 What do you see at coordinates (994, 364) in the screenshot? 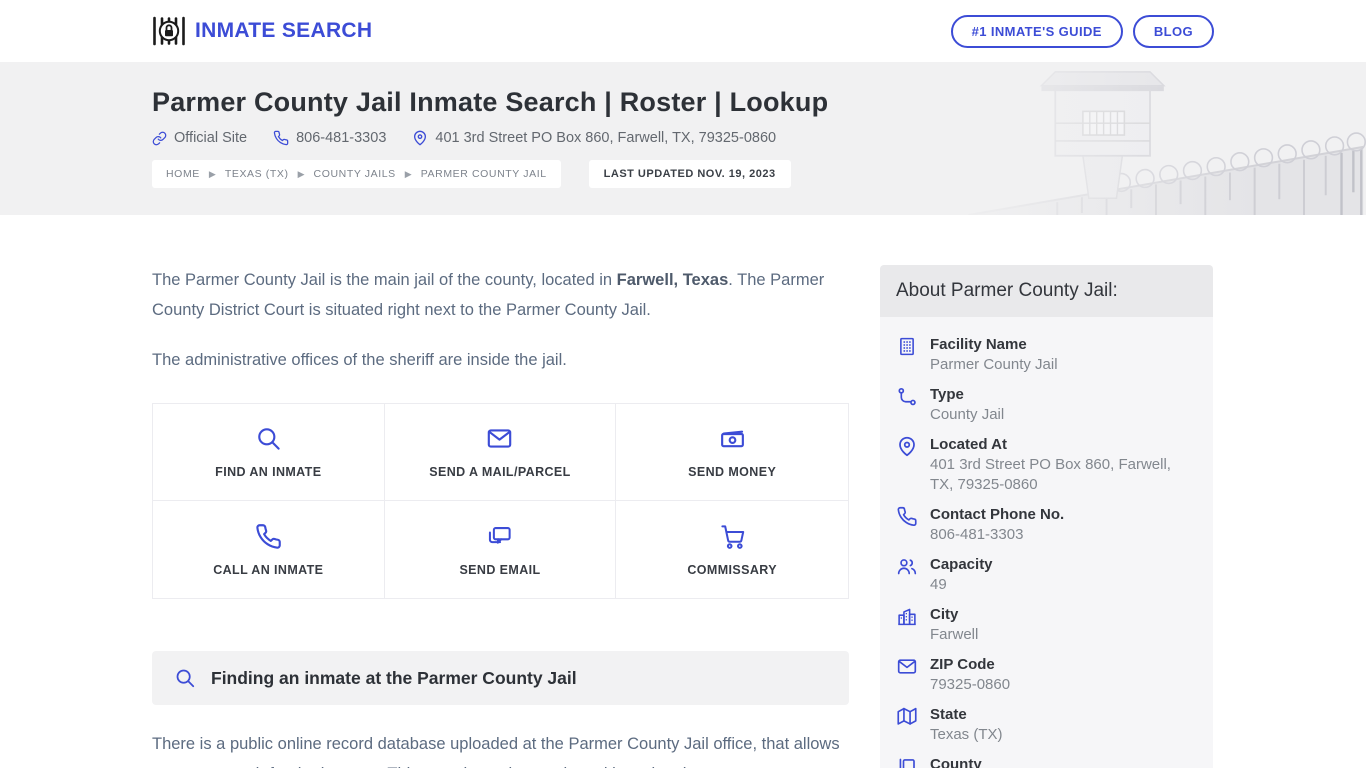
I see `field-value: Parmer County Jail` at bounding box center [994, 364].